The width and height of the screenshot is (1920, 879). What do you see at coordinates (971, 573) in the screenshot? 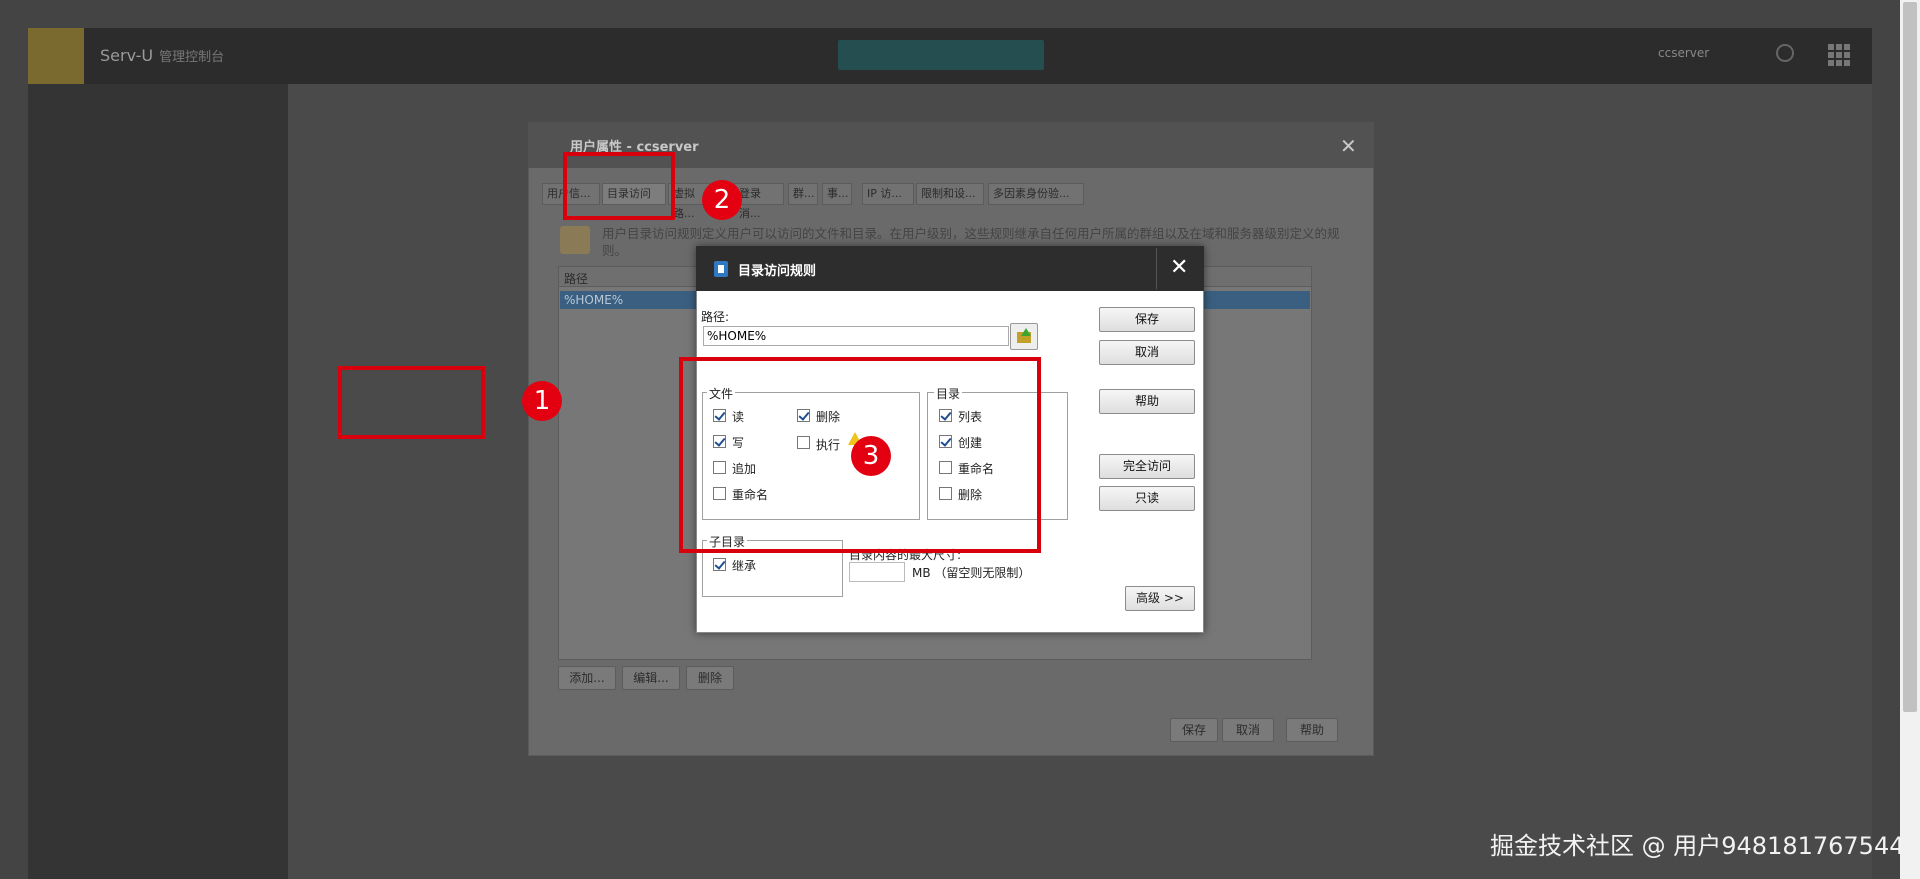
I see `max-size-unit: MB （留空则无限制）` at bounding box center [971, 573].